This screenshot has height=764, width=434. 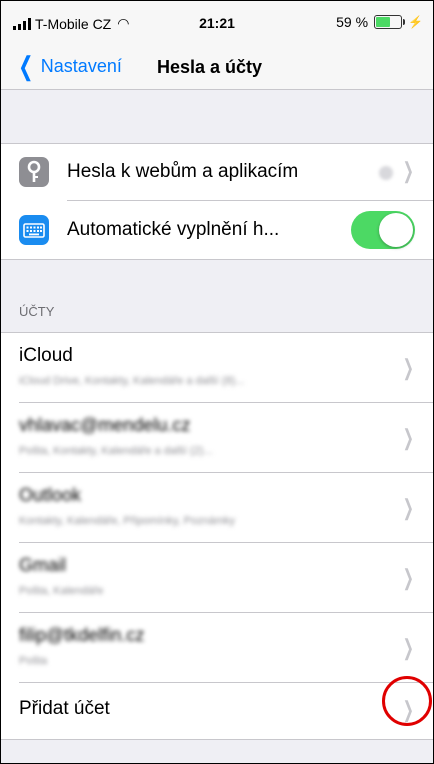 What do you see at coordinates (50, 495) in the screenshot?
I see `account-title: Outlook` at bounding box center [50, 495].